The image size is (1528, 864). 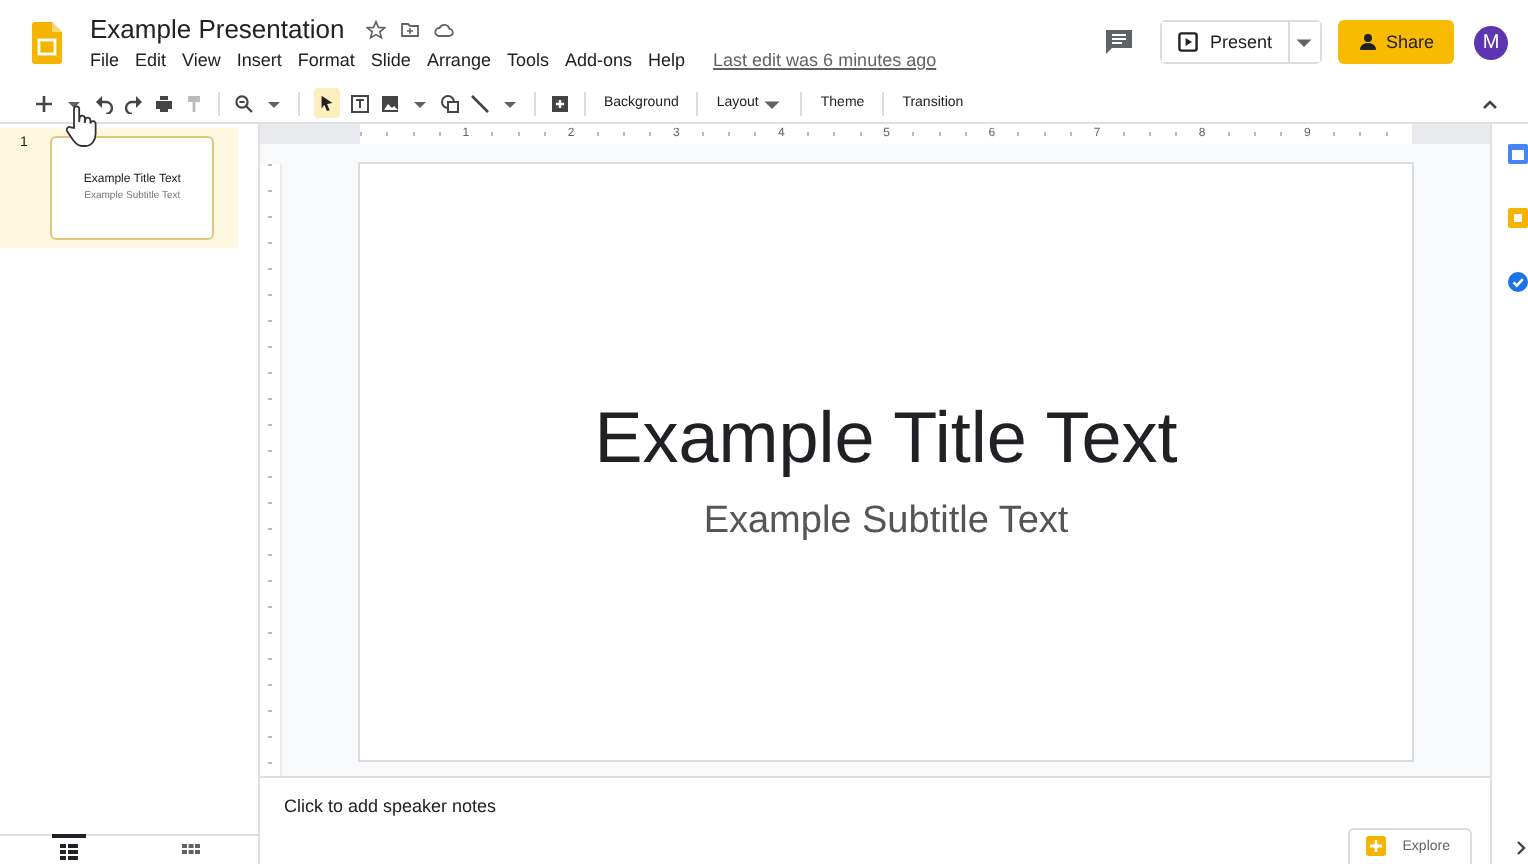 What do you see at coordinates (244, 103) in the screenshot?
I see `zoom-icon` at bounding box center [244, 103].